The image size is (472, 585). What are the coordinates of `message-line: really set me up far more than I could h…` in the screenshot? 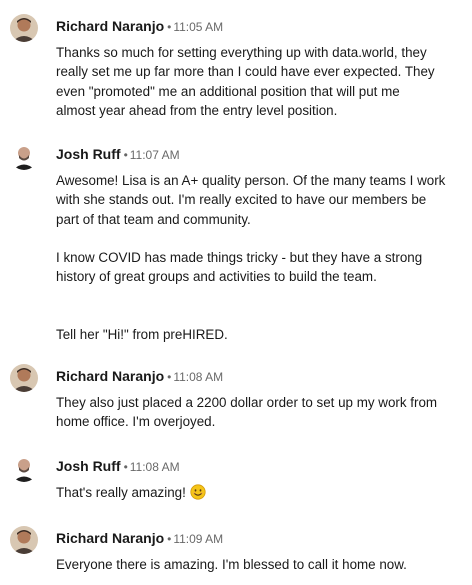 It's located at (245, 72).